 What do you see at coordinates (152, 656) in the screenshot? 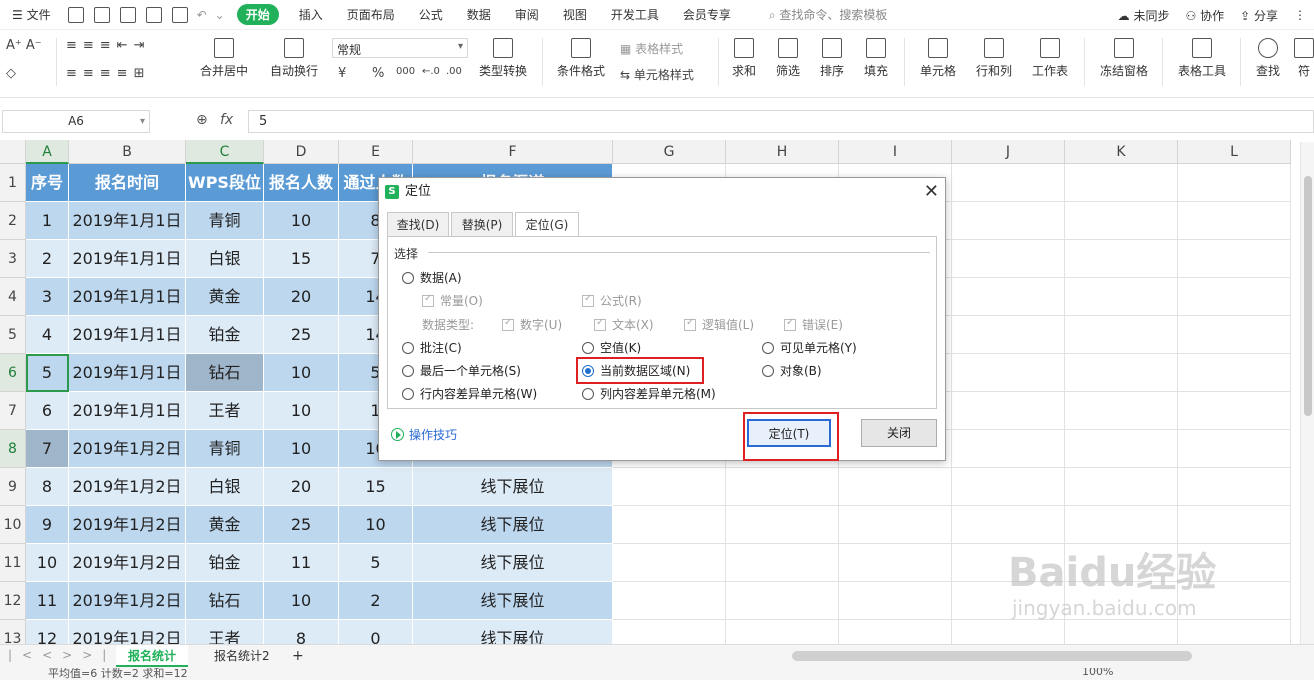
I see `sheet-tab-active: 报名统计` at bounding box center [152, 656].